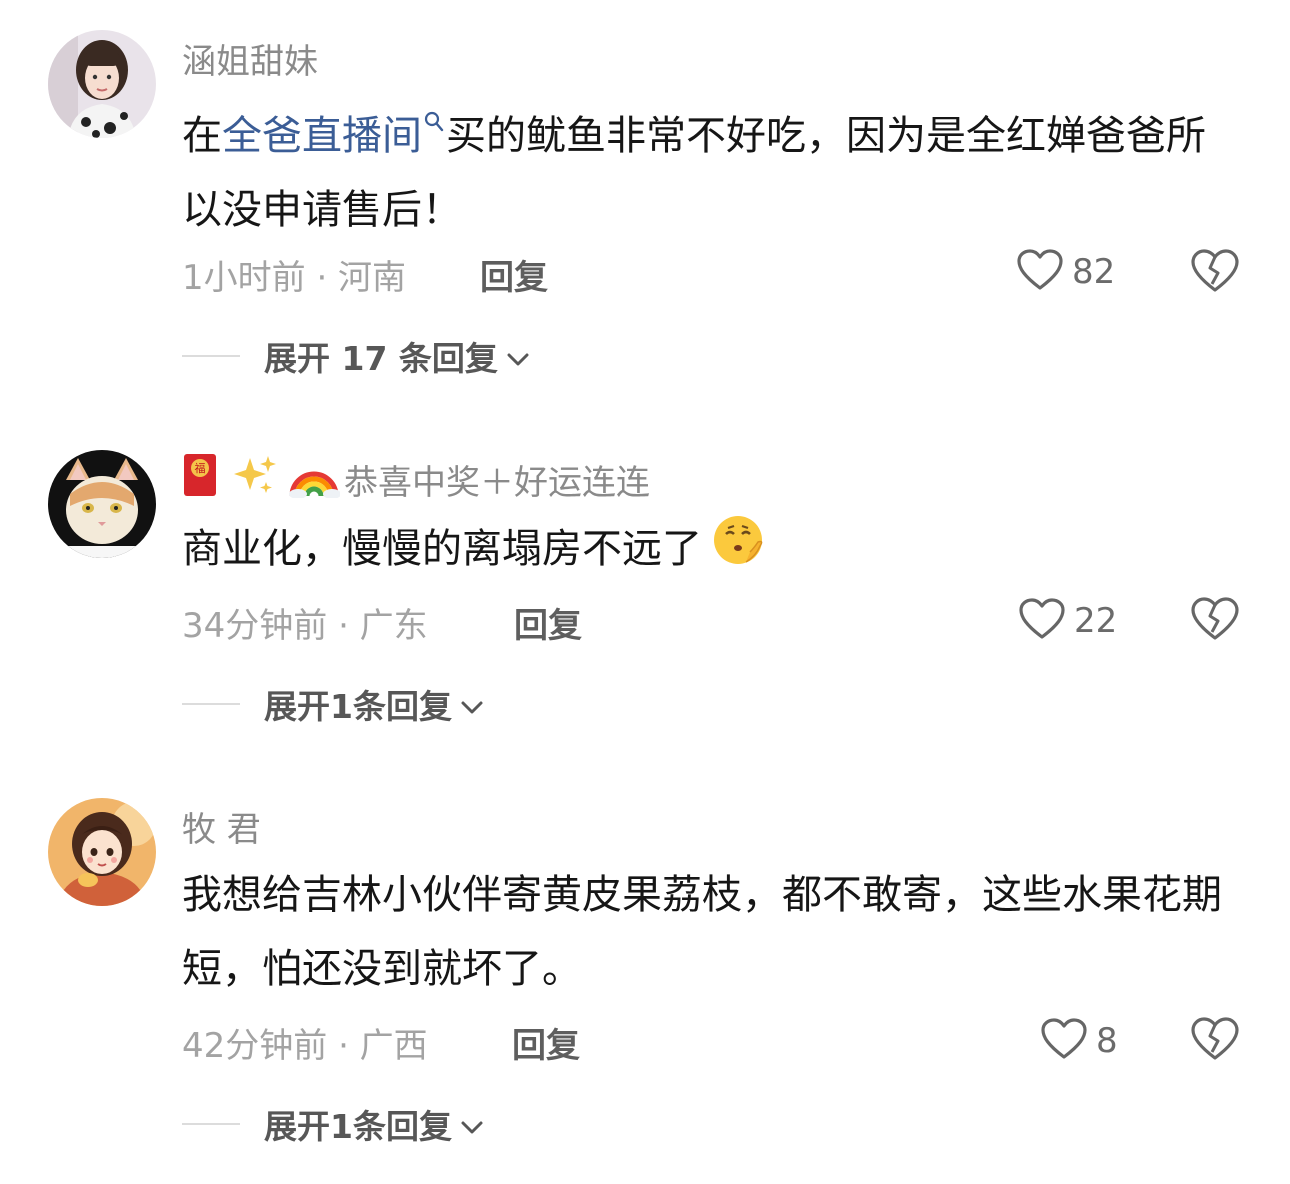  Describe the element at coordinates (294, 278) in the screenshot. I see `time-location: 1小时前 · 河南` at that location.